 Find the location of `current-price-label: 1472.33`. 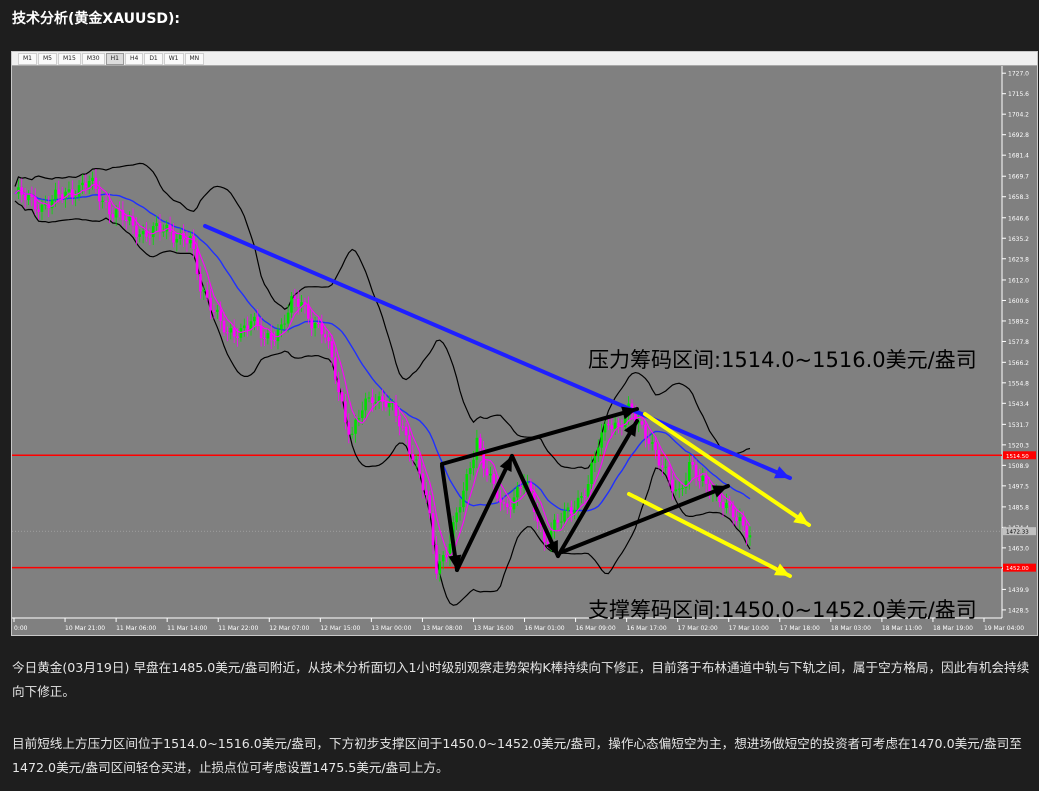

current-price-label: 1472.33 is located at coordinates (1017, 533).